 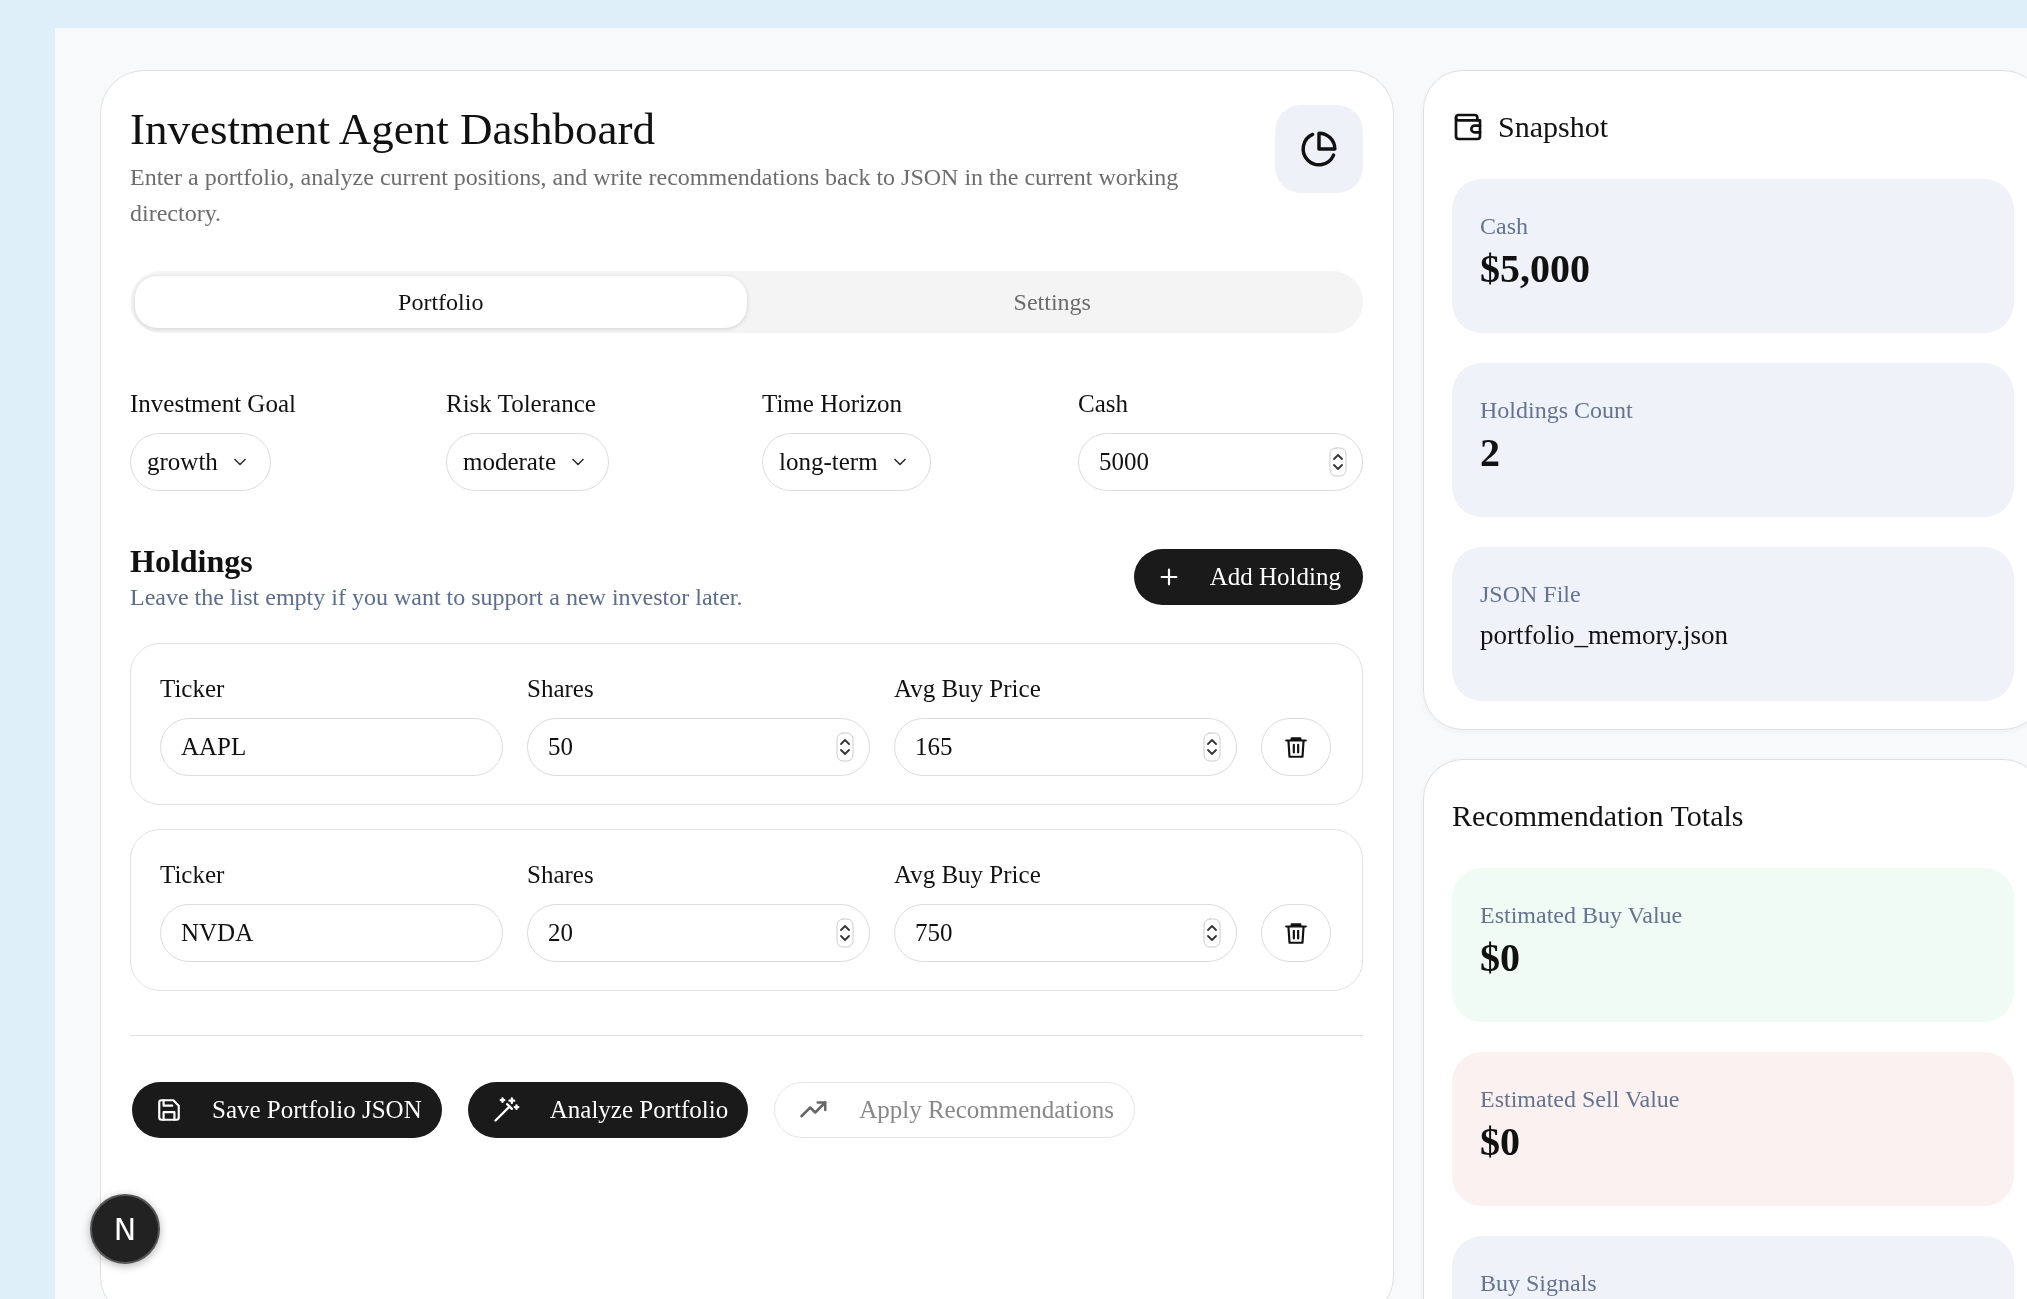 I want to click on field-label: Risk Tolerance, so click(x=521, y=404).